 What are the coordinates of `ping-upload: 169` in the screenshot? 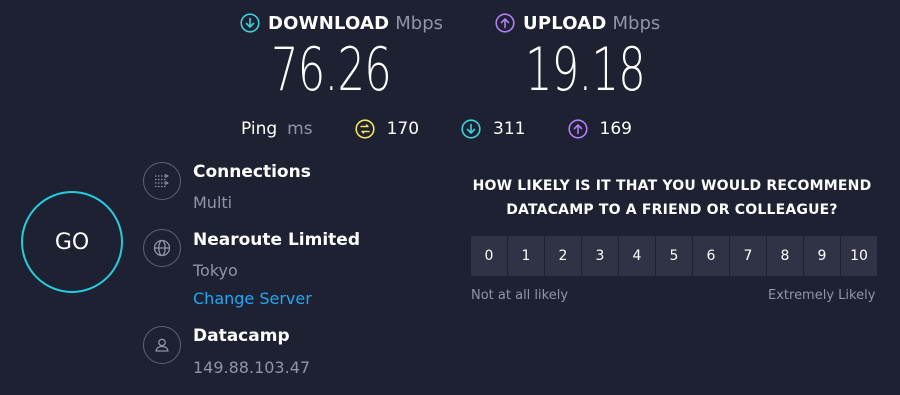 It's located at (599, 129).